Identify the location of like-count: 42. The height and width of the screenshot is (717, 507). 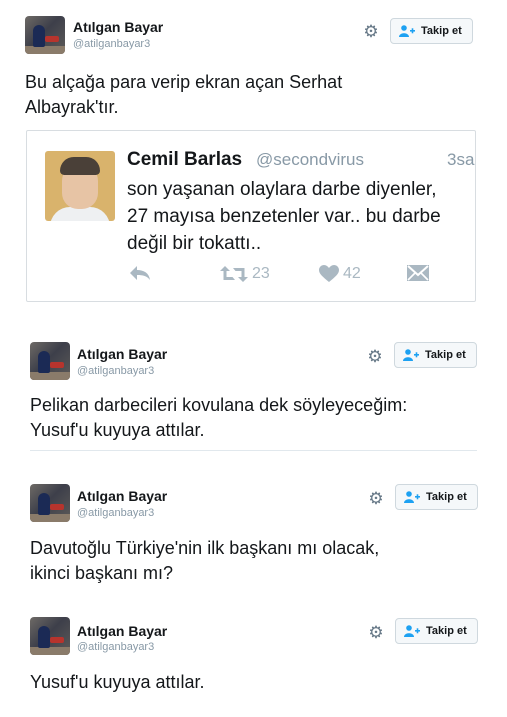
(352, 273).